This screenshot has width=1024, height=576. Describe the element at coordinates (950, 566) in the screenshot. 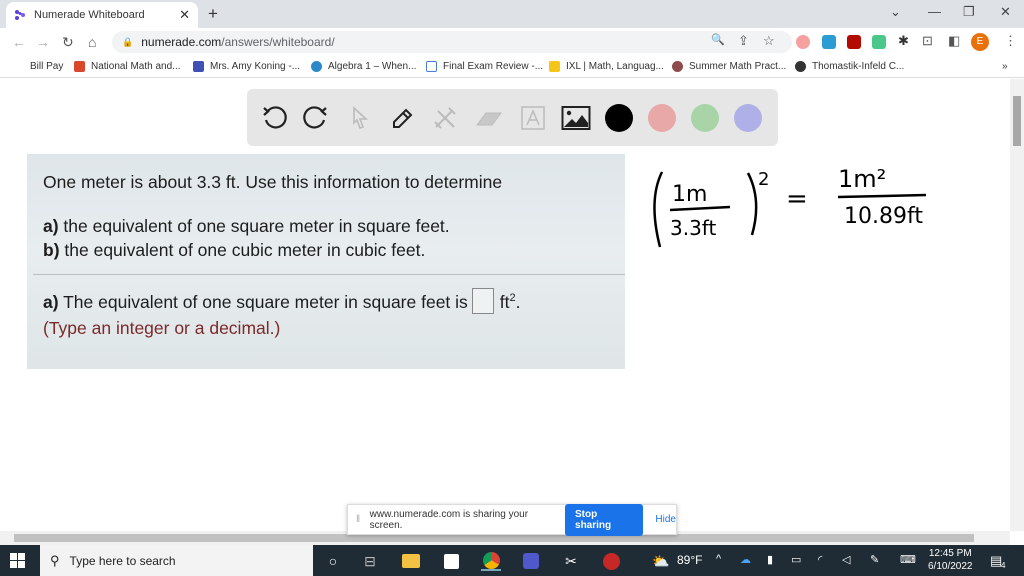

I see `clock-date: 6/10/2022` at that location.